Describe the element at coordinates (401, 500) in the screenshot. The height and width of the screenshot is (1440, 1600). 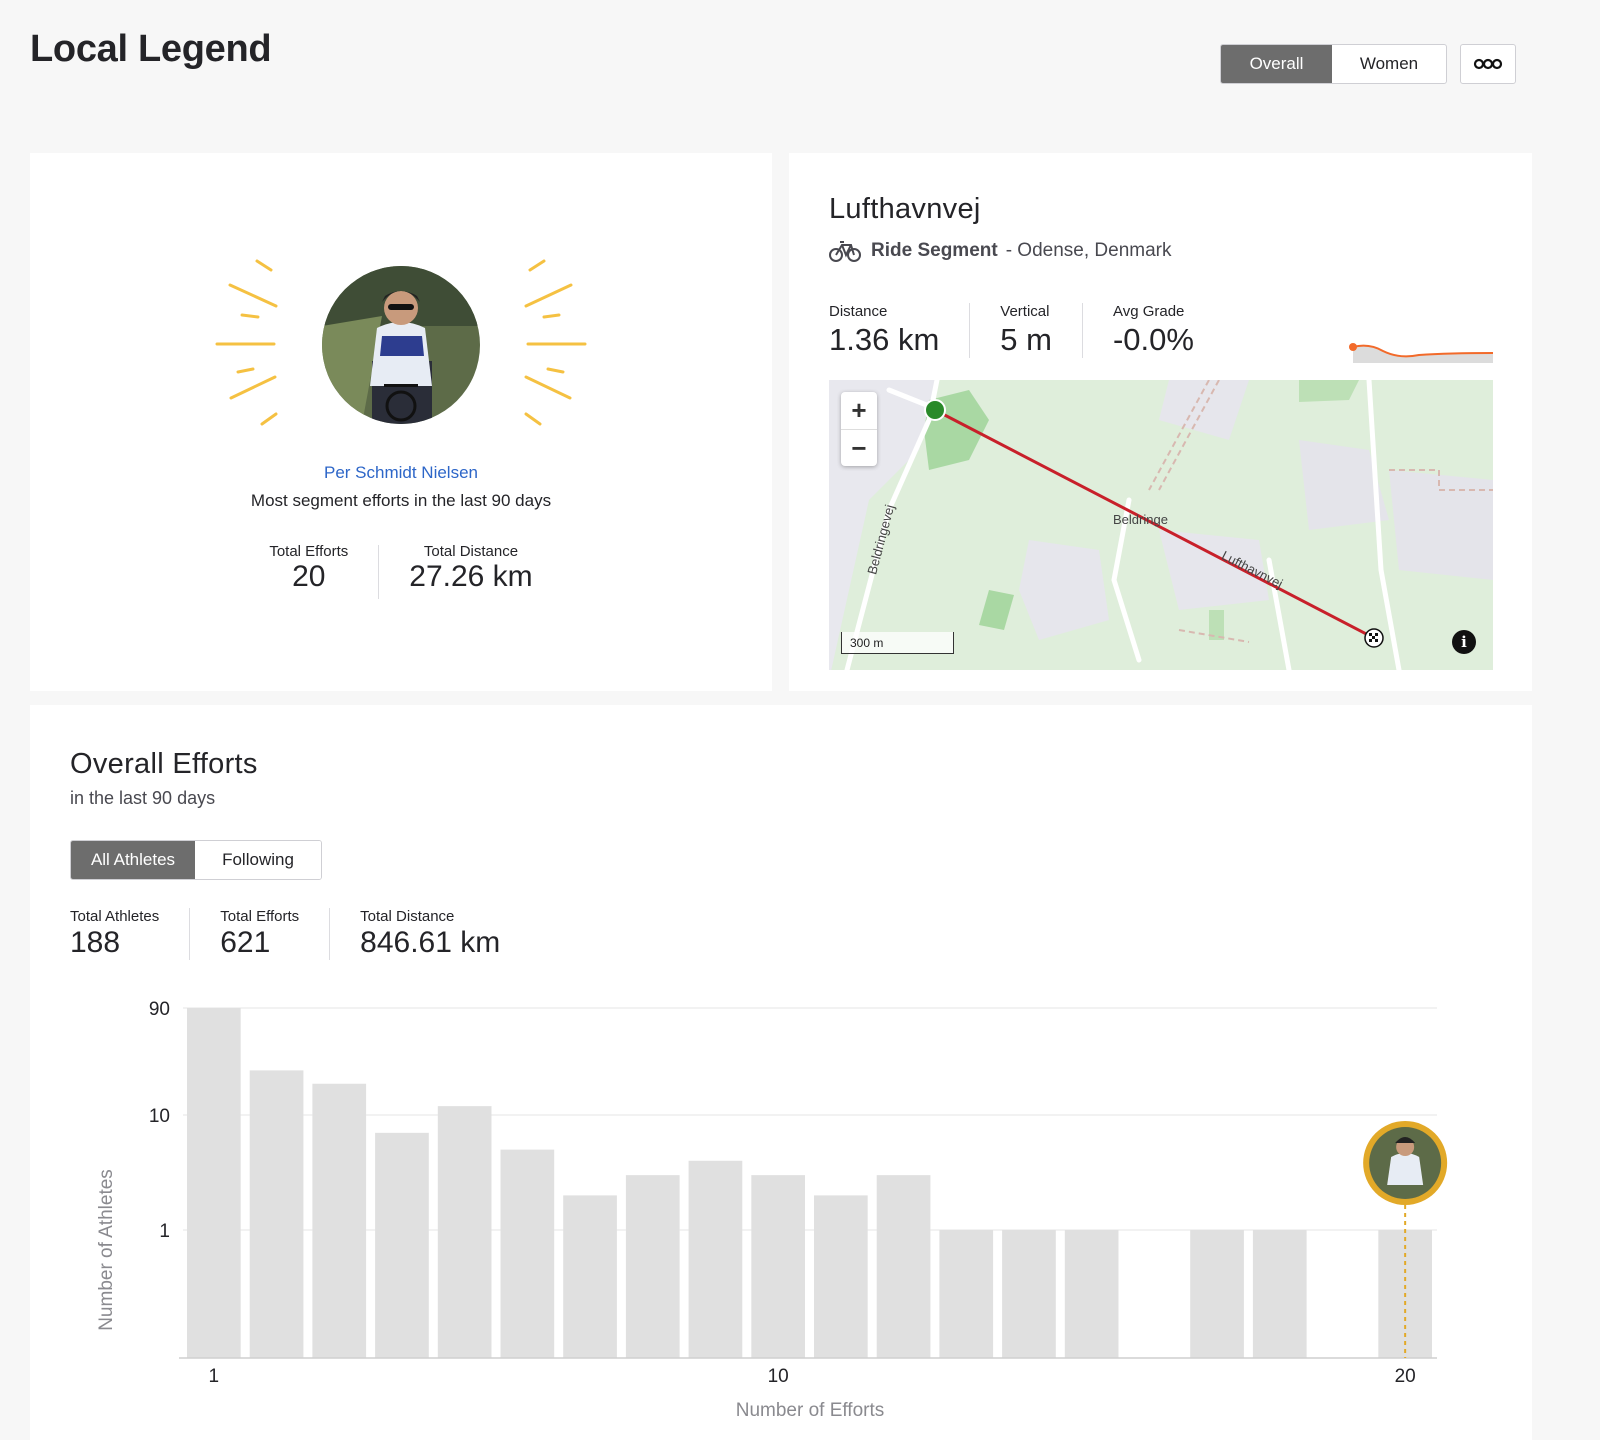
I see `legend-subtitle: Most segment efforts in the last 90 days` at that location.